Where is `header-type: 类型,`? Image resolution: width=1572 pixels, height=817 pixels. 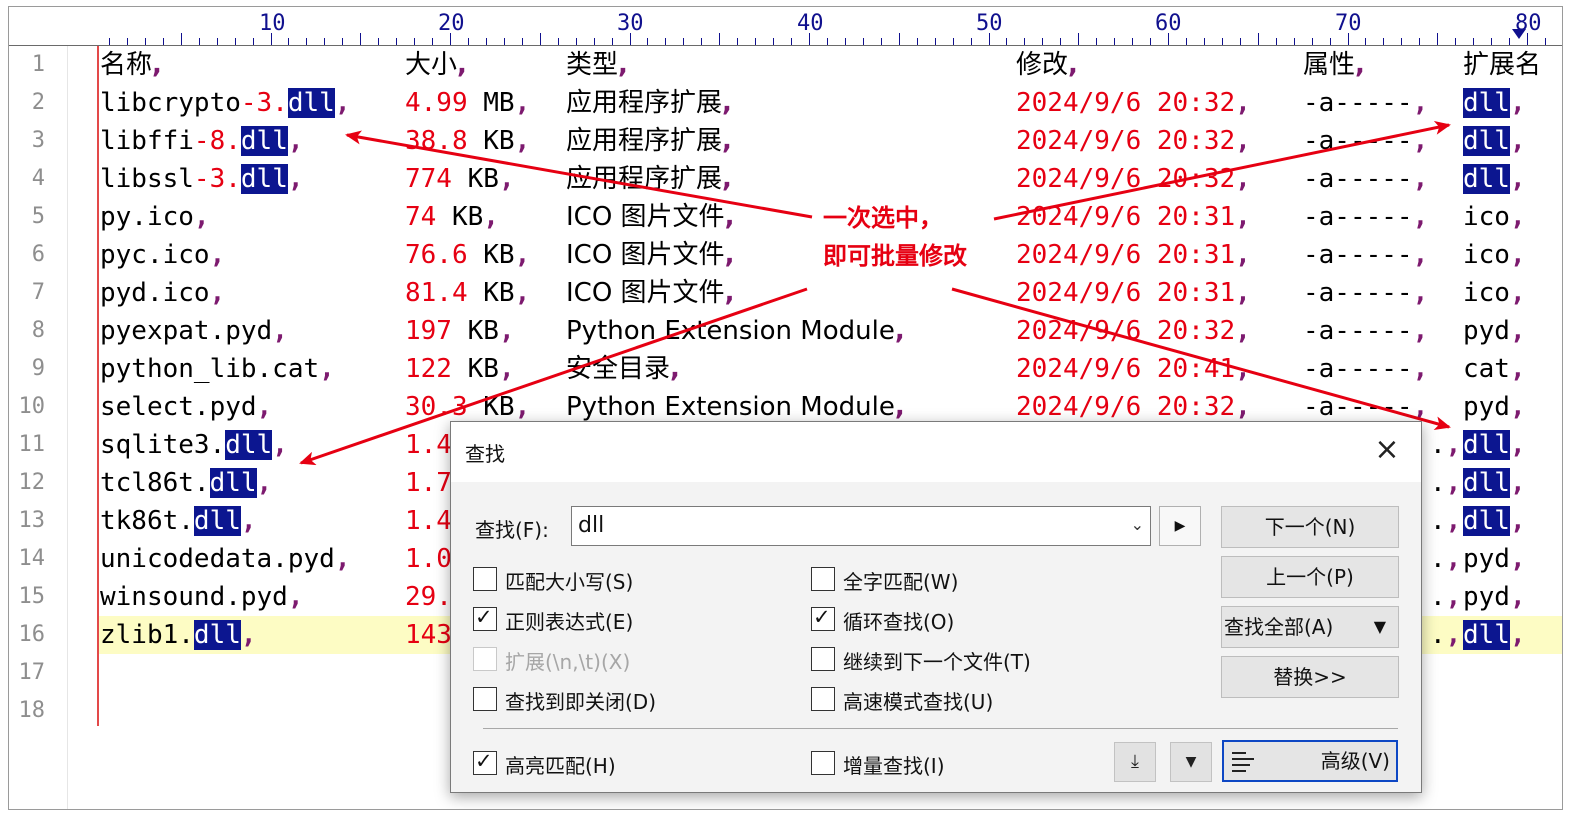
header-type: 类型, is located at coordinates (597, 65).